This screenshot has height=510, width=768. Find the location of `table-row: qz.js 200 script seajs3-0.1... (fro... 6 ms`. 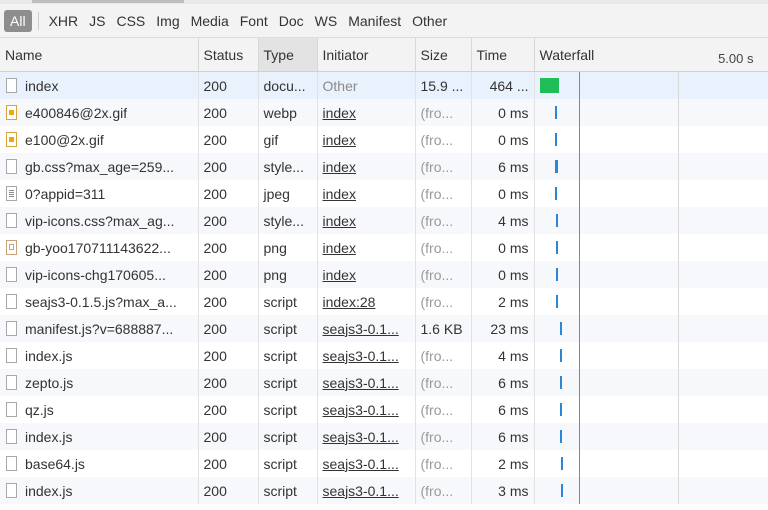

table-row: qz.js 200 script seajs3-0.1... (fro... 6 ms is located at coordinates (384, 409).